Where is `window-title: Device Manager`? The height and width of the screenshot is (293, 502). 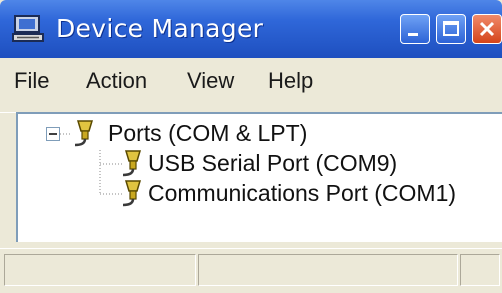
window-title: Device Manager is located at coordinates (160, 28).